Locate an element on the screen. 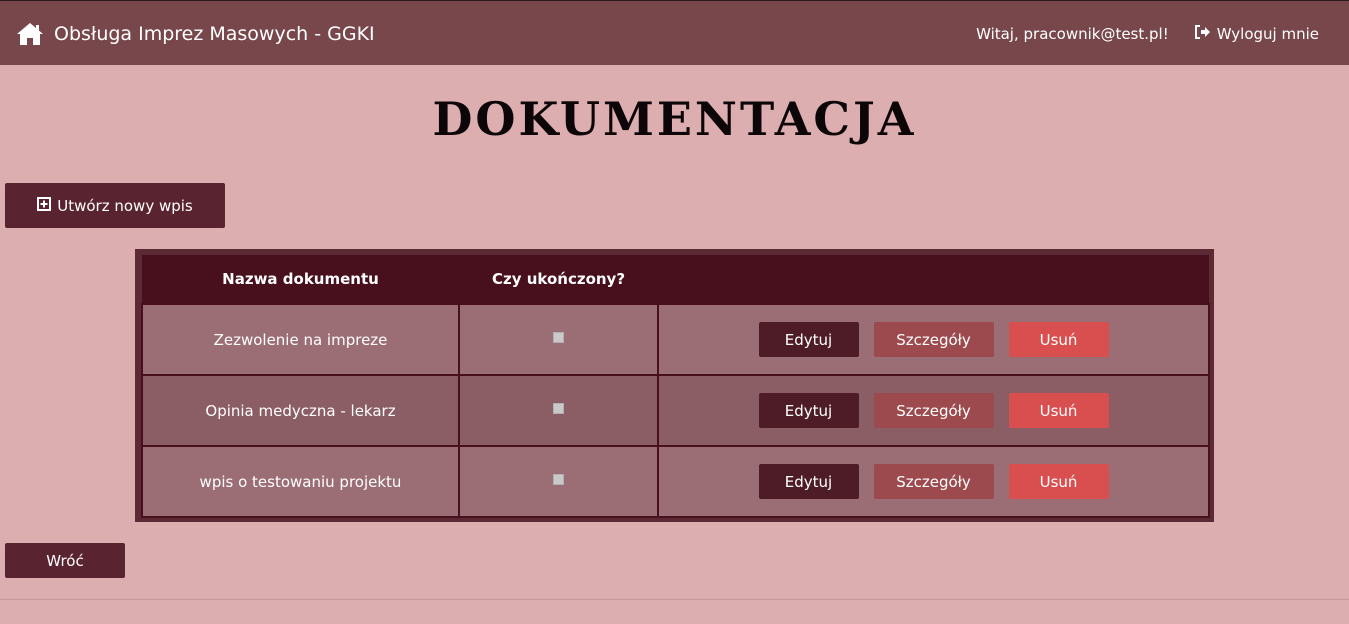 This screenshot has width=1349, height=624. brand-link: Obsługa Imprez Masowych - GGKI is located at coordinates (195, 34).